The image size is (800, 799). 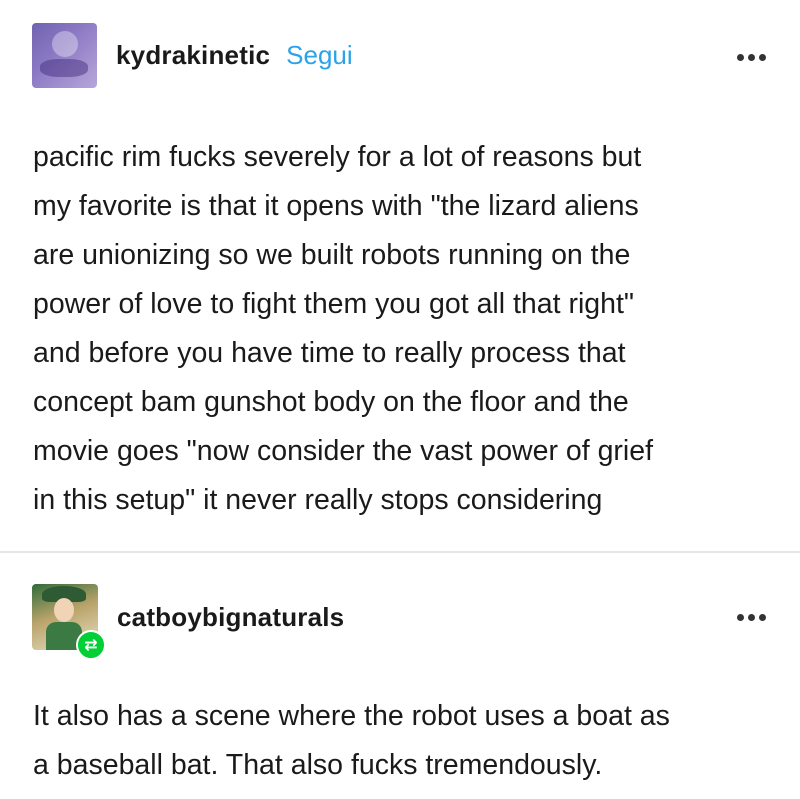 I want to click on avatar-artwork-face, so click(x=64, y=610).